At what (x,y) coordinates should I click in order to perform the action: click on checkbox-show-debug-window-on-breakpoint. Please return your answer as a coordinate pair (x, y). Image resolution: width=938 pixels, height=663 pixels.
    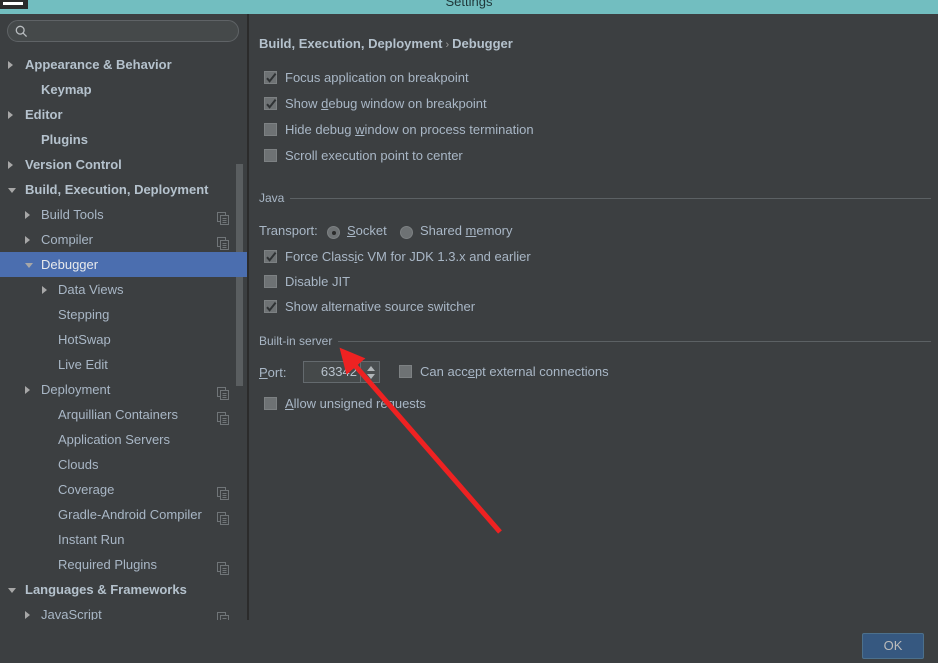
    Looking at the image, I should click on (270, 103).